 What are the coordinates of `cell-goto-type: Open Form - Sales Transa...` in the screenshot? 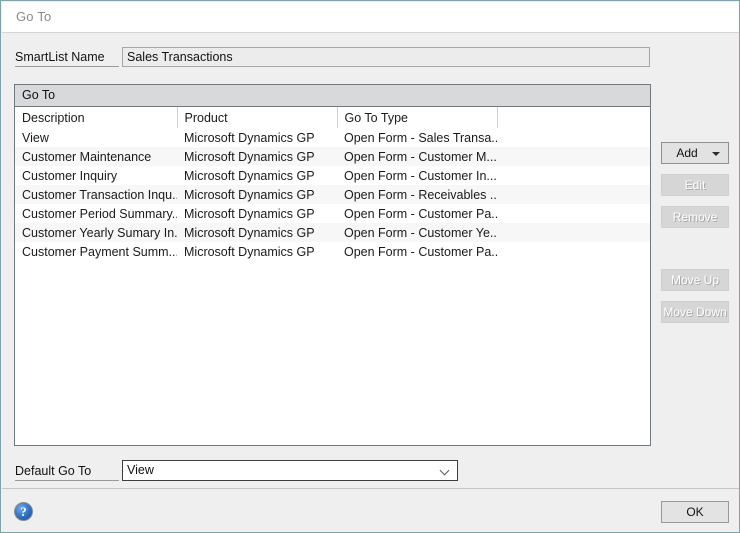 It's located at (420, 137).